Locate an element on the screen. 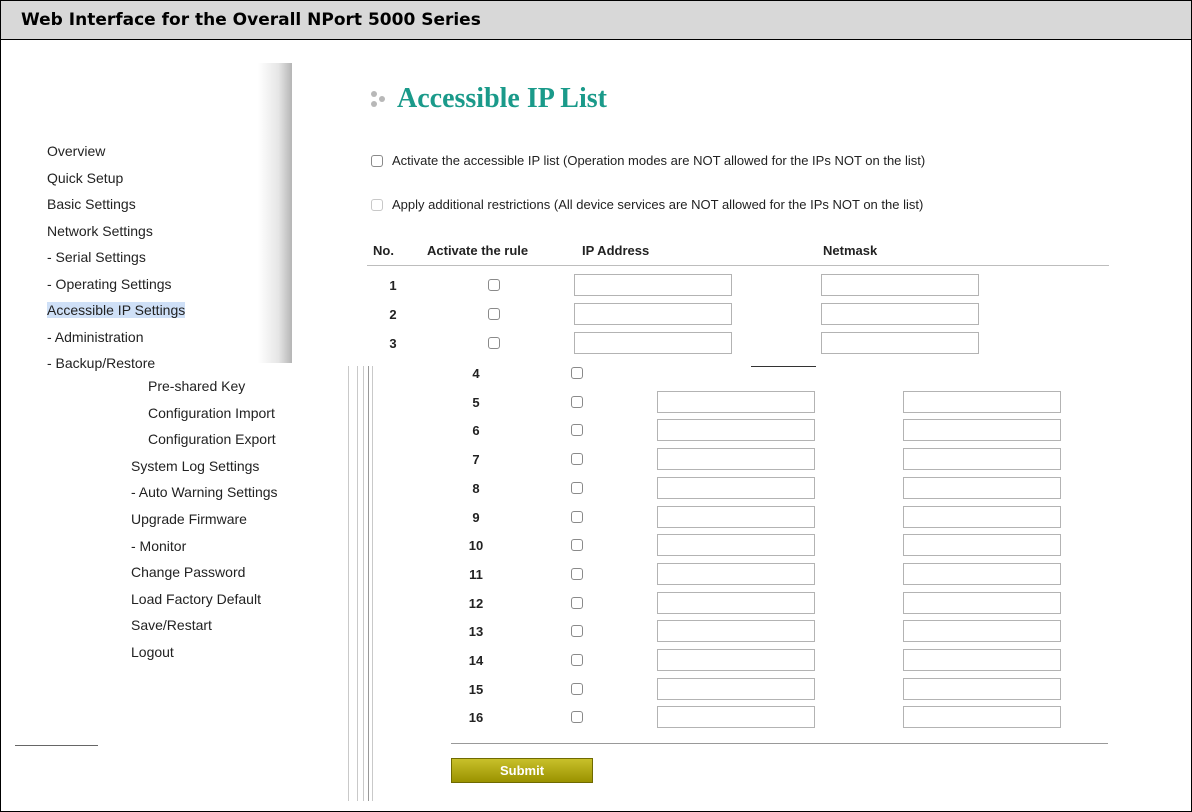 This screenshot has height=812, width=1192. sidebar-item: Accessible IP Settings is located at coordinates (167, 310).